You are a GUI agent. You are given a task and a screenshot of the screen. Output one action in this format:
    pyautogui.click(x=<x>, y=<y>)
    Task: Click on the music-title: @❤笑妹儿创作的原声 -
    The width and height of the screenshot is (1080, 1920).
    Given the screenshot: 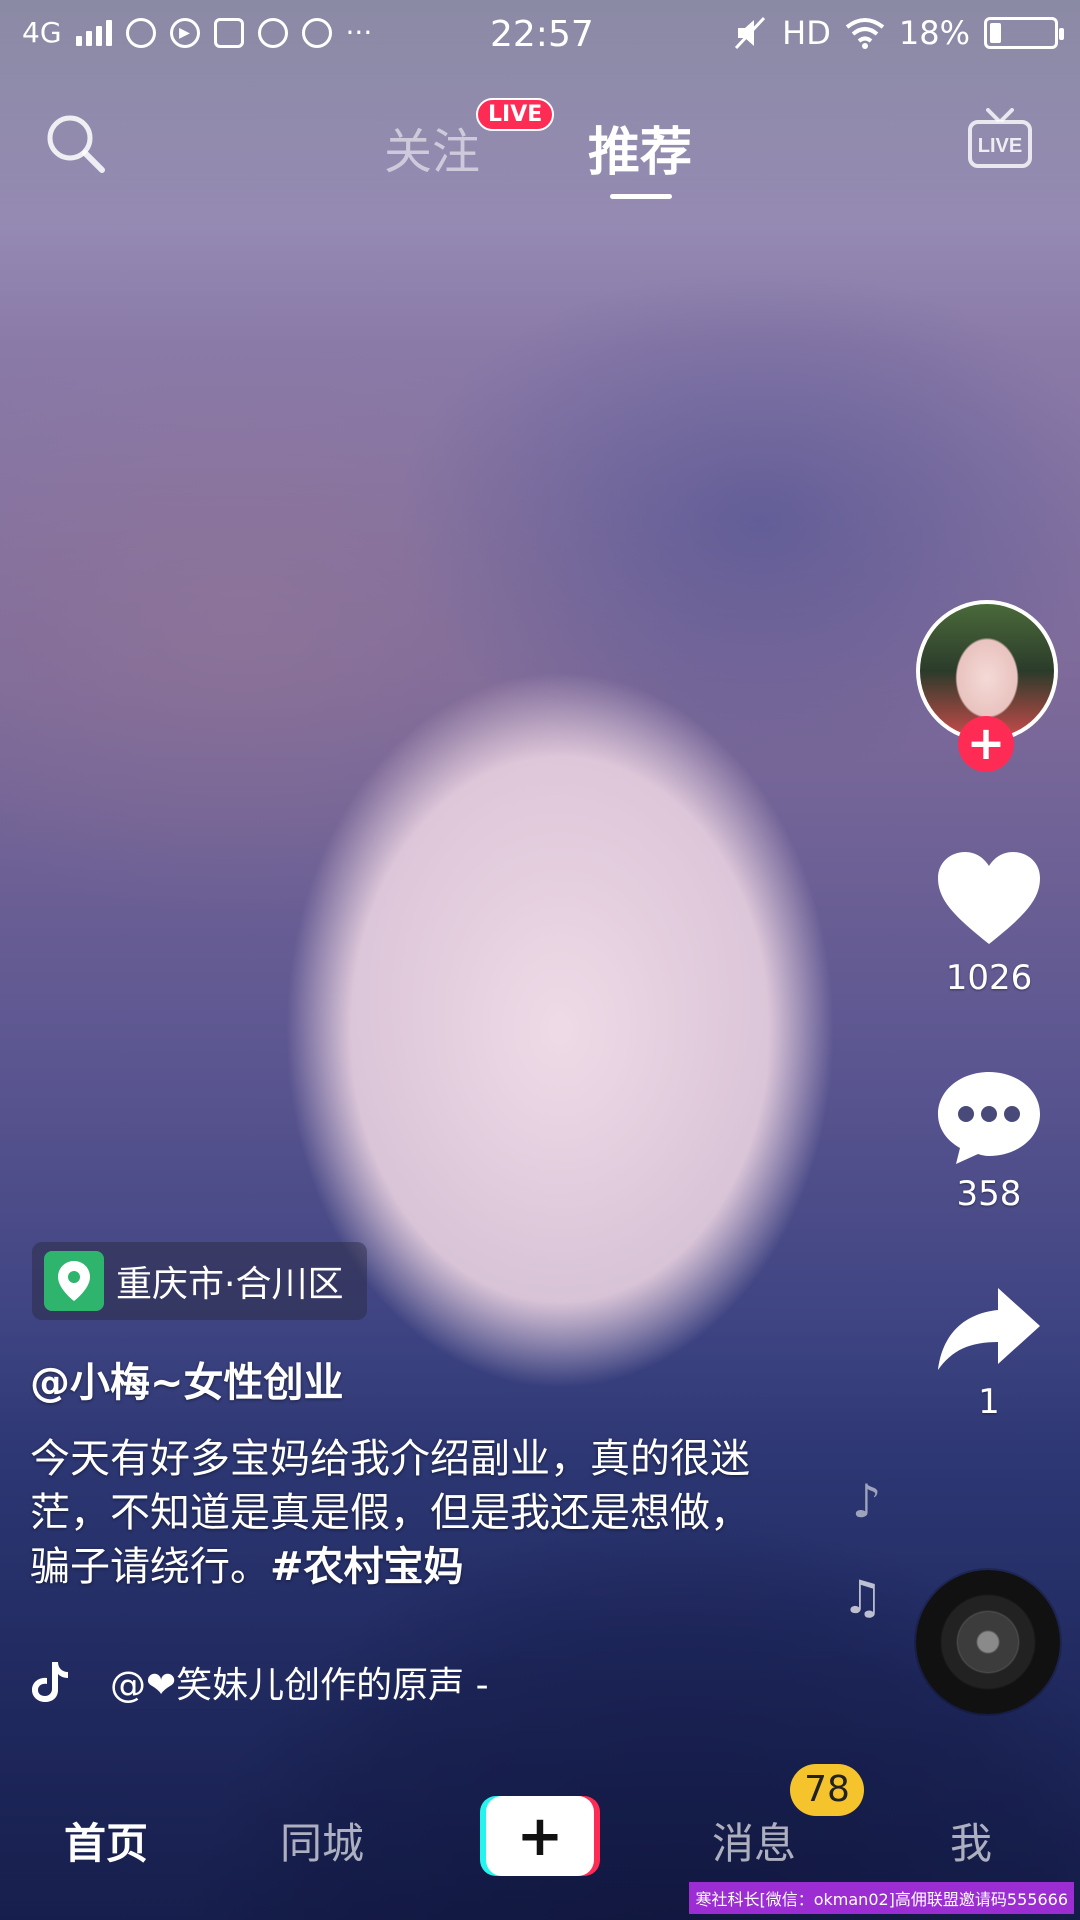 What is the action you would take?
    pyautogui.click(x=299, y=1685)
    